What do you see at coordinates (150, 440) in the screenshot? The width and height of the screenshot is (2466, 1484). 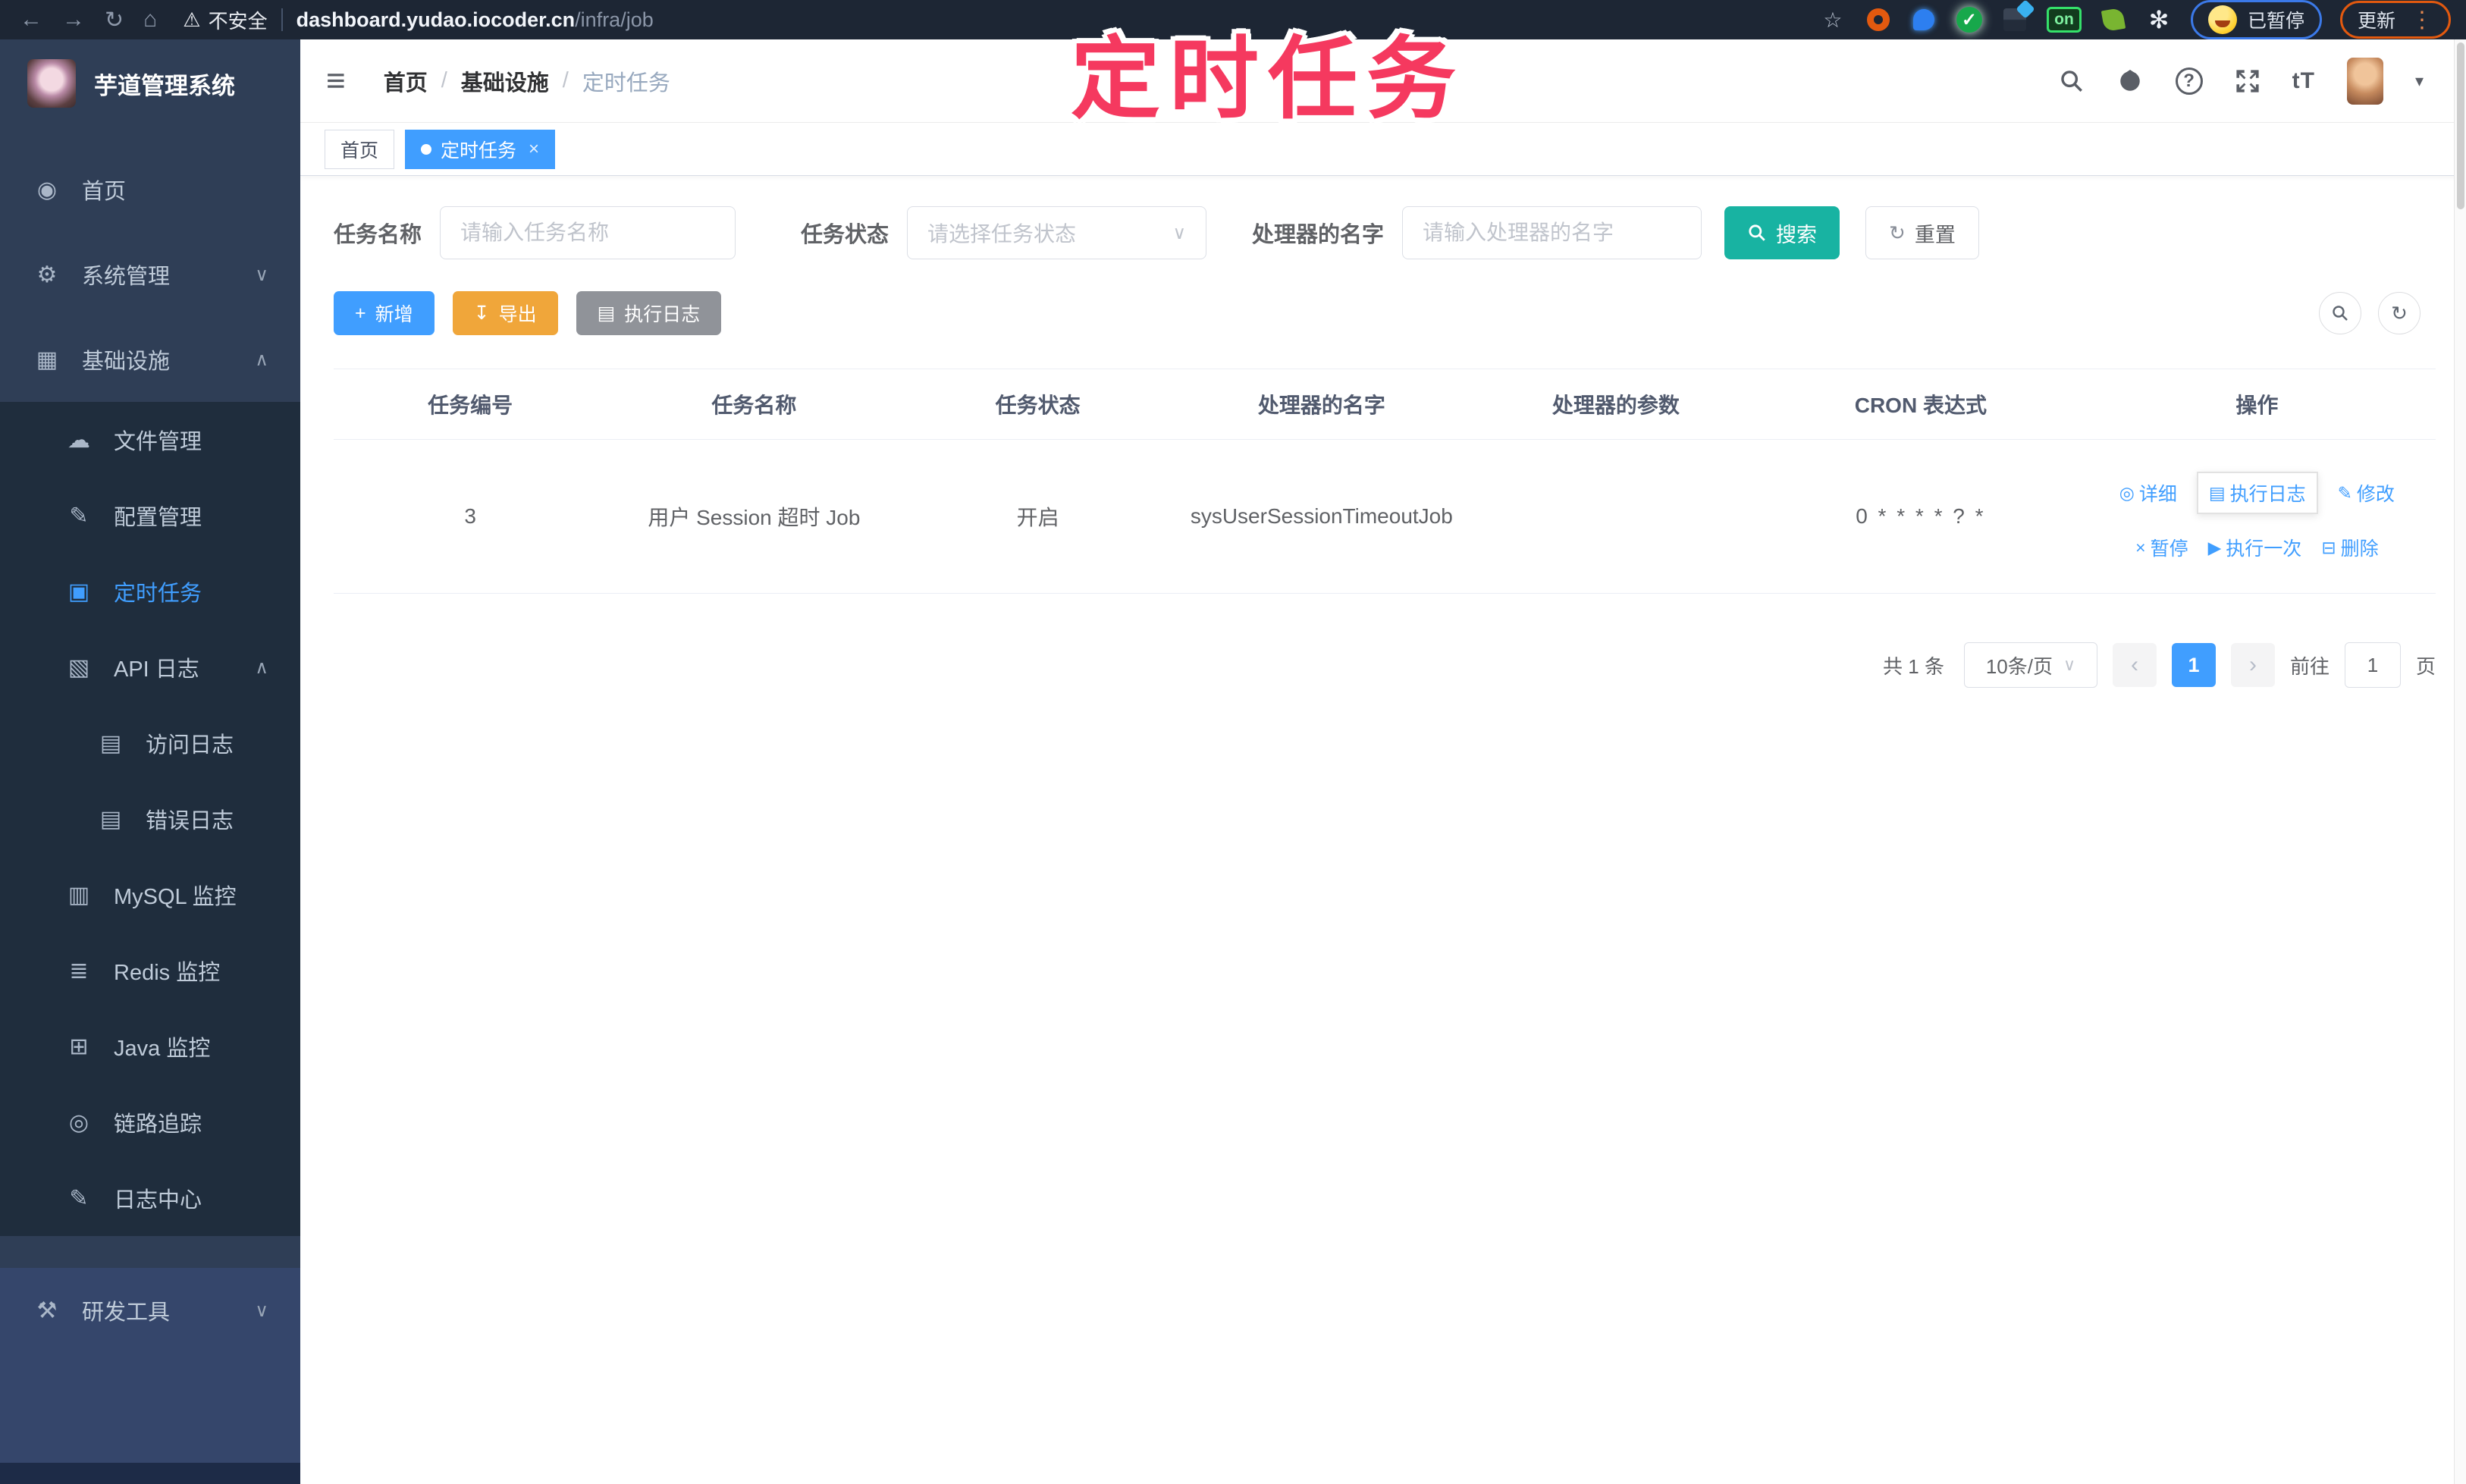 I see `sidebar-item-file-manage: ☁ 文件管理` at bounding box center [150, 440].